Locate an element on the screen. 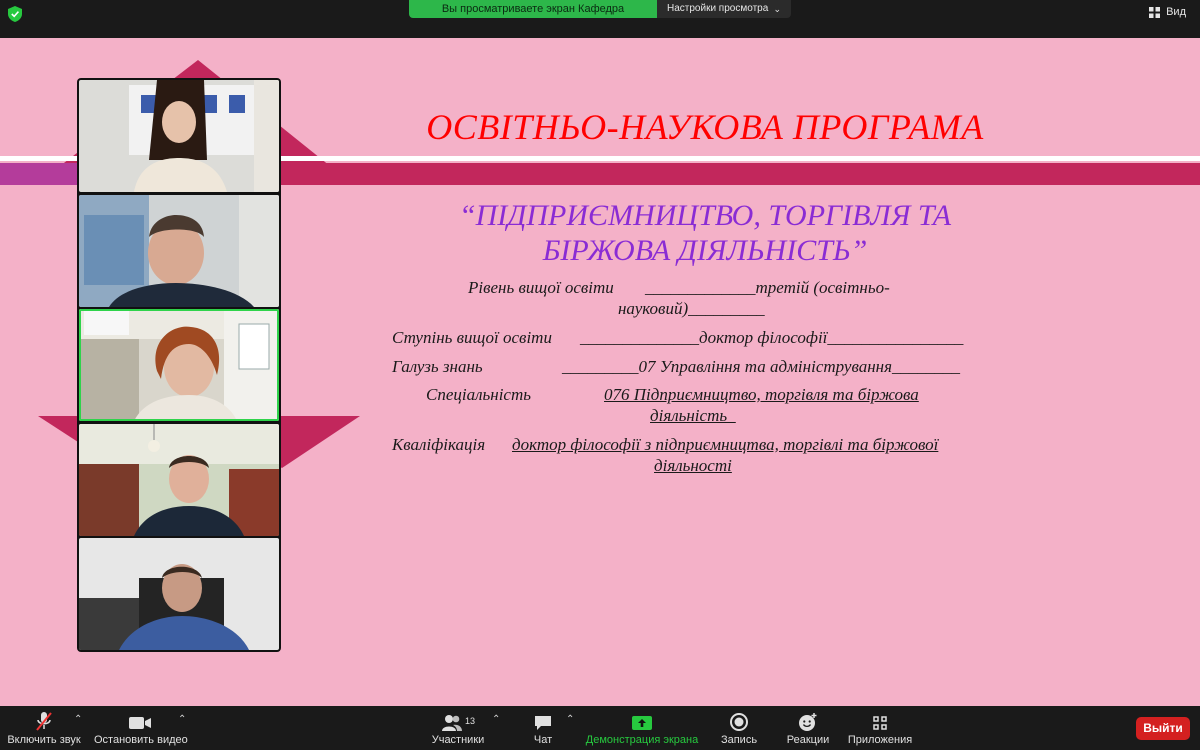  share-screen-button: Демонстрация экрана is located at coordinates (642, 728).